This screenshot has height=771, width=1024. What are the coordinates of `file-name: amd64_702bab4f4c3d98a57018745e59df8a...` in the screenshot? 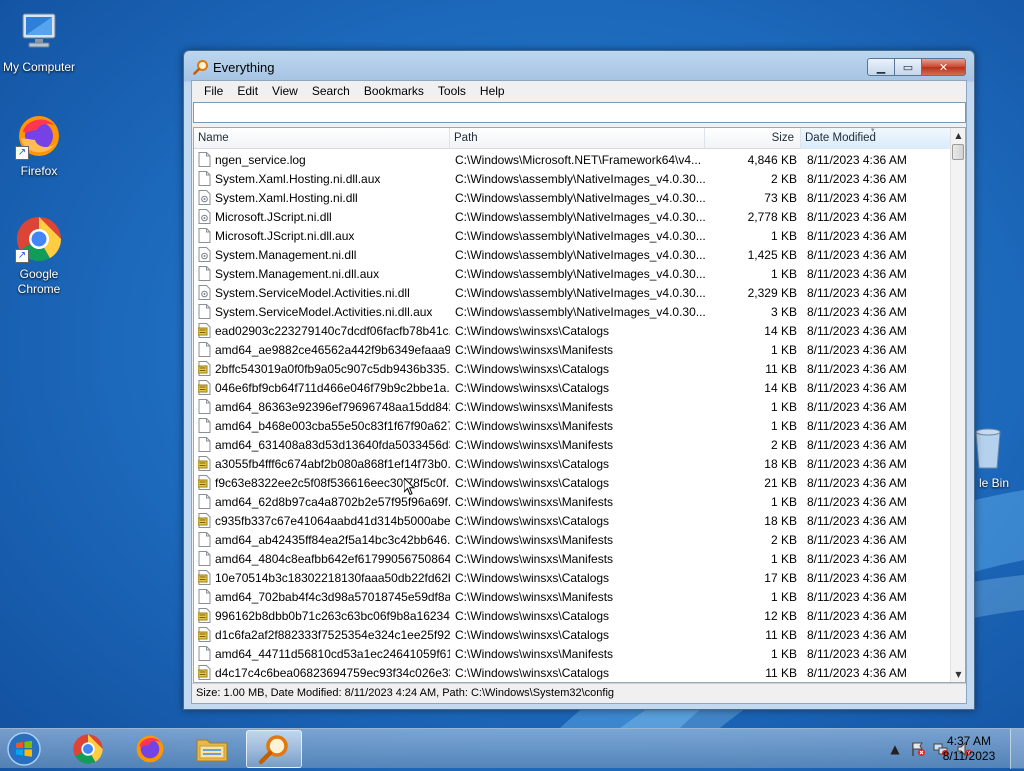 It's located at (332, 596).